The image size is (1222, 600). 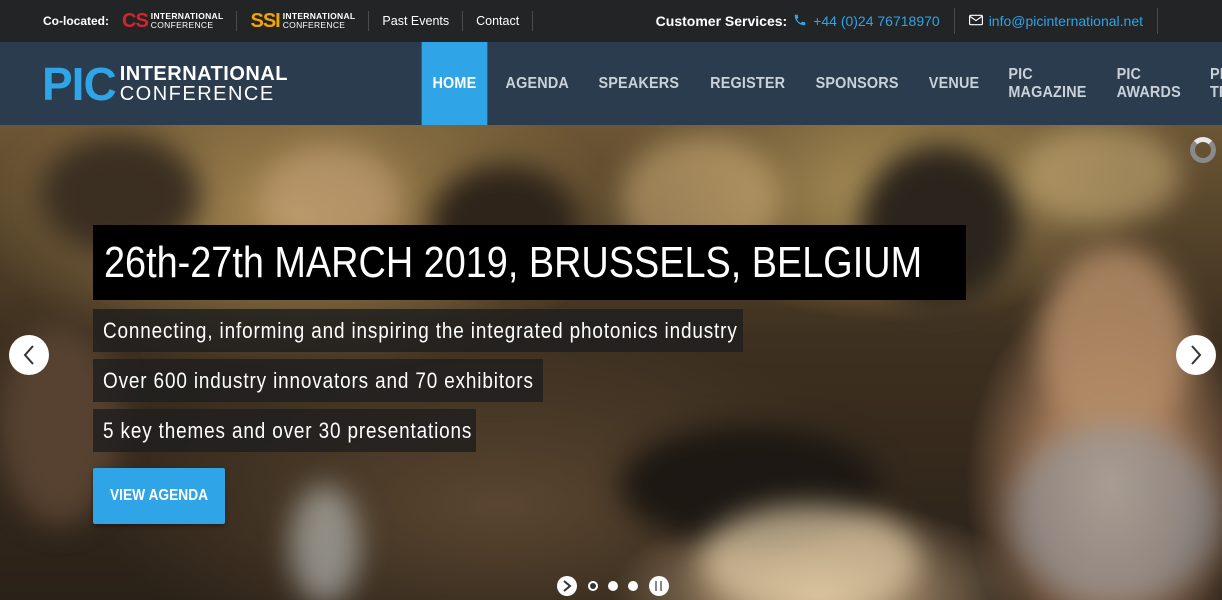 I want to click on phone-link: +44 (0)24 76718970, so click(x=876, y=21).